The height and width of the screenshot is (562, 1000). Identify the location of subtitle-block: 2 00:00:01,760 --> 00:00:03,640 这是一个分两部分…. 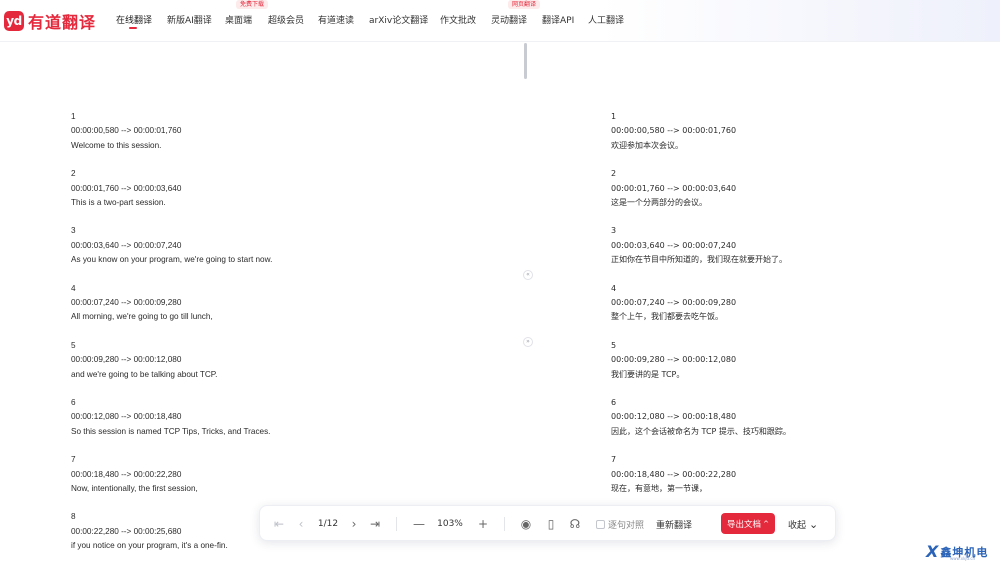
(801, 195).